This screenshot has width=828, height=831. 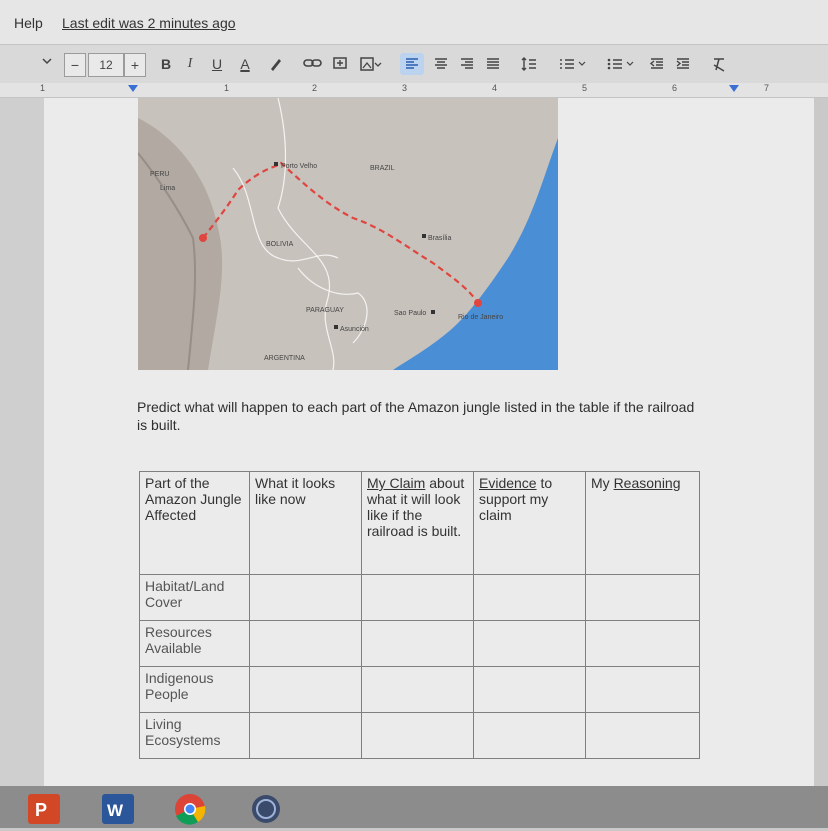 What do you see at coordinates (480, 317) in the screenshot?
I see `map-label-rio: Rio de Janeiro` at bounding box center [480, 317].